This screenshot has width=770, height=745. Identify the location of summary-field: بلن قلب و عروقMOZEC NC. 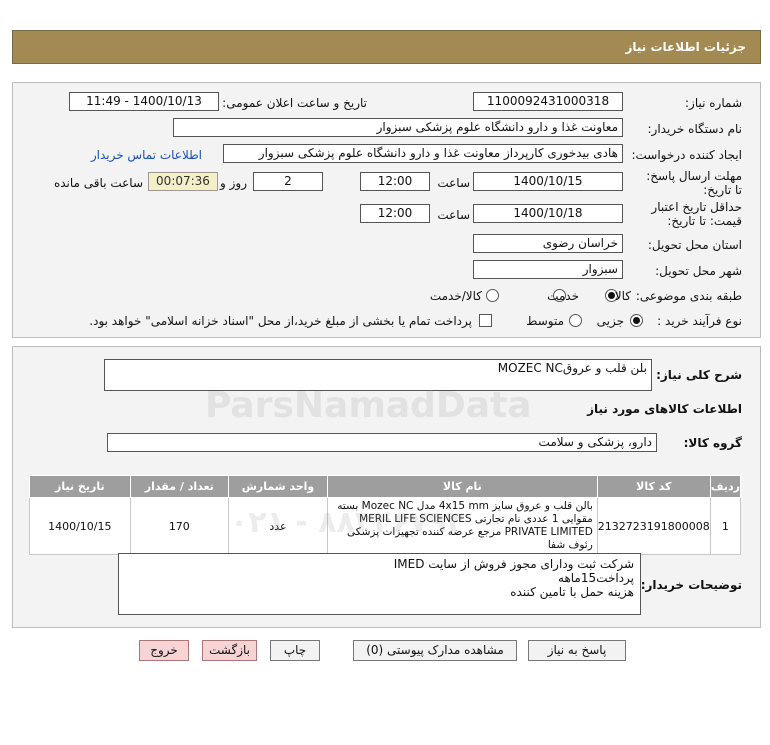
(378, 375).